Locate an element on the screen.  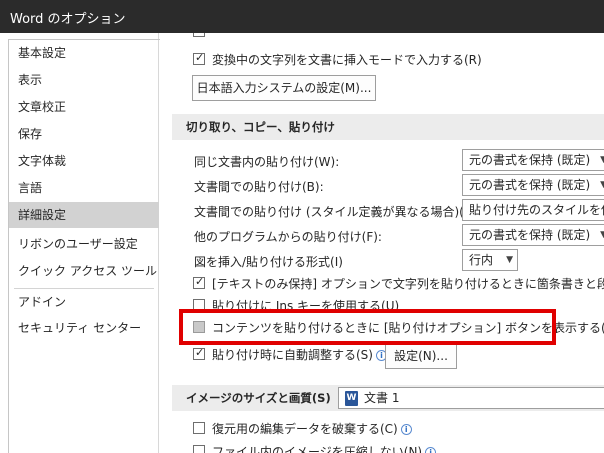
discard-editing-data-label: 復元用の編集データを破棄する(C) is located at coordinates (305, 429).